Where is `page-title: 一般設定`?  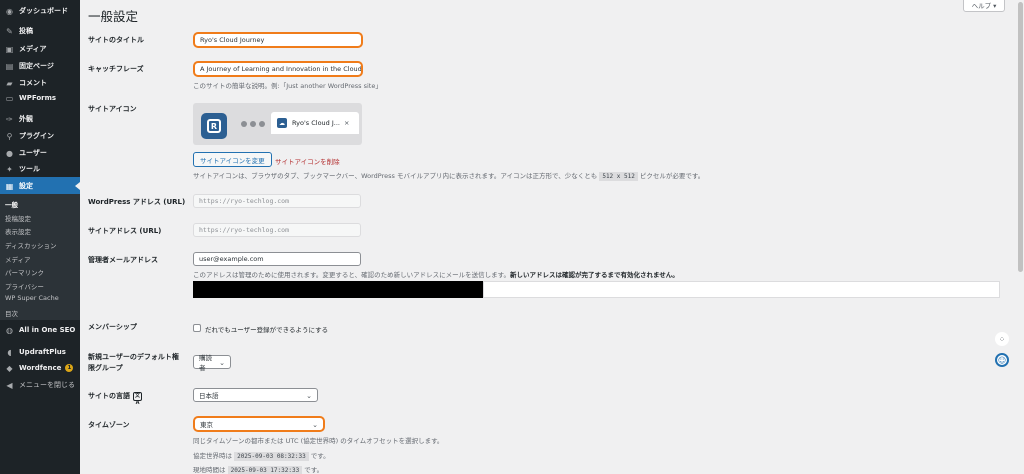
page-title: 一般設定 is located at coordinates (113, 16).